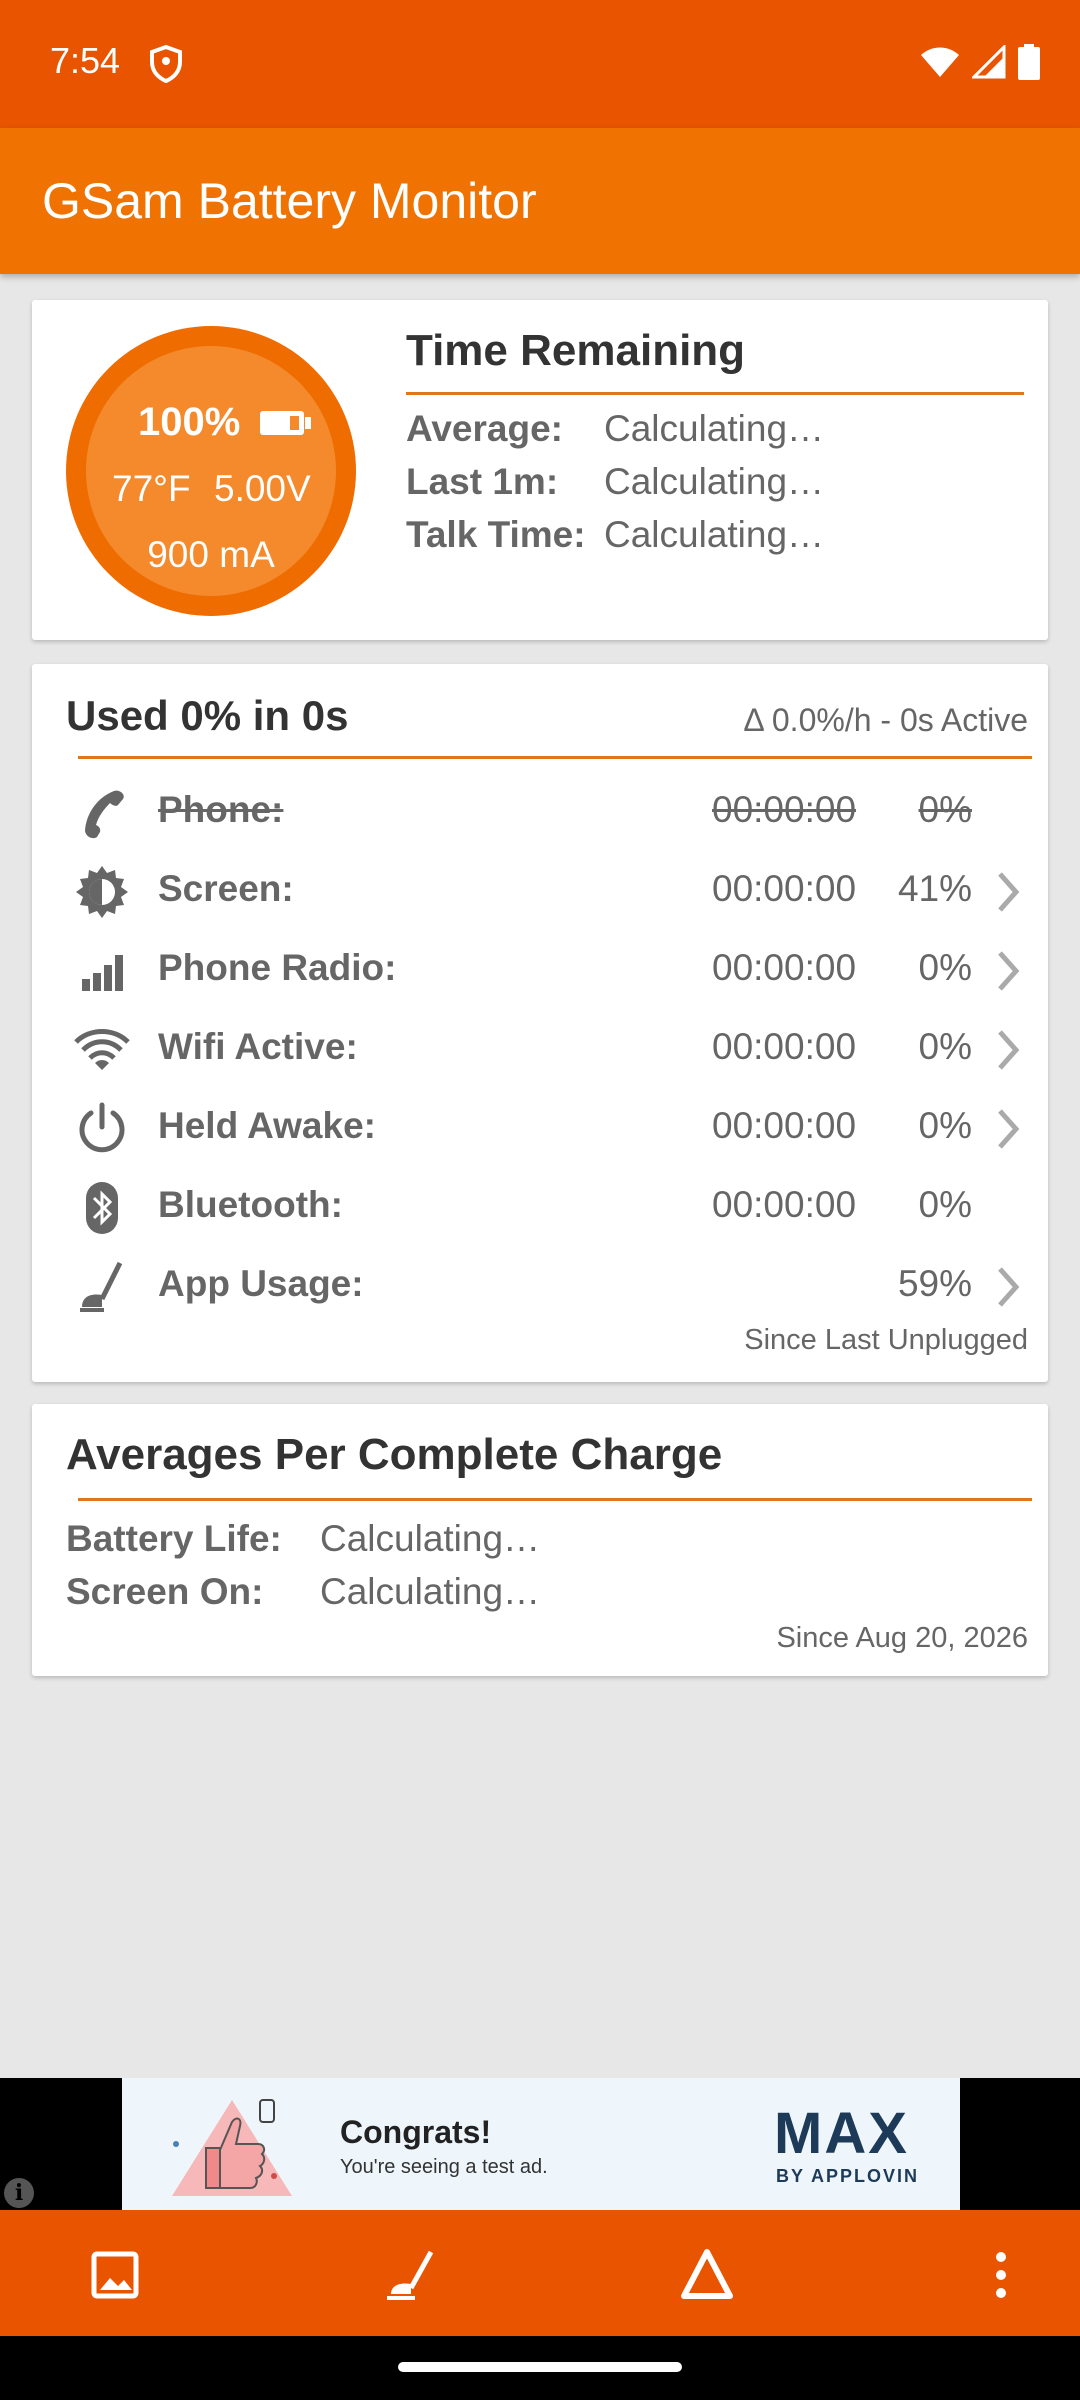 Image resolution: width=1080 pixels, height=2400 pixels. I want to click on screen-brightness-icon, so click(102, 892).